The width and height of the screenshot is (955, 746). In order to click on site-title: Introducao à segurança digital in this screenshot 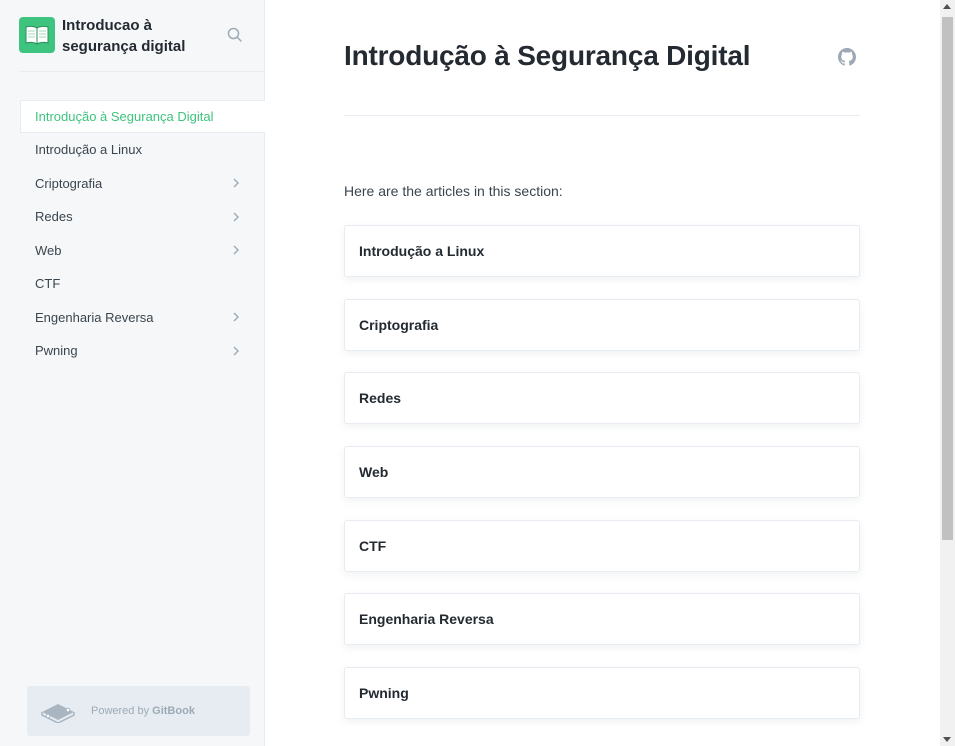, I will do `click(142, 36)`.